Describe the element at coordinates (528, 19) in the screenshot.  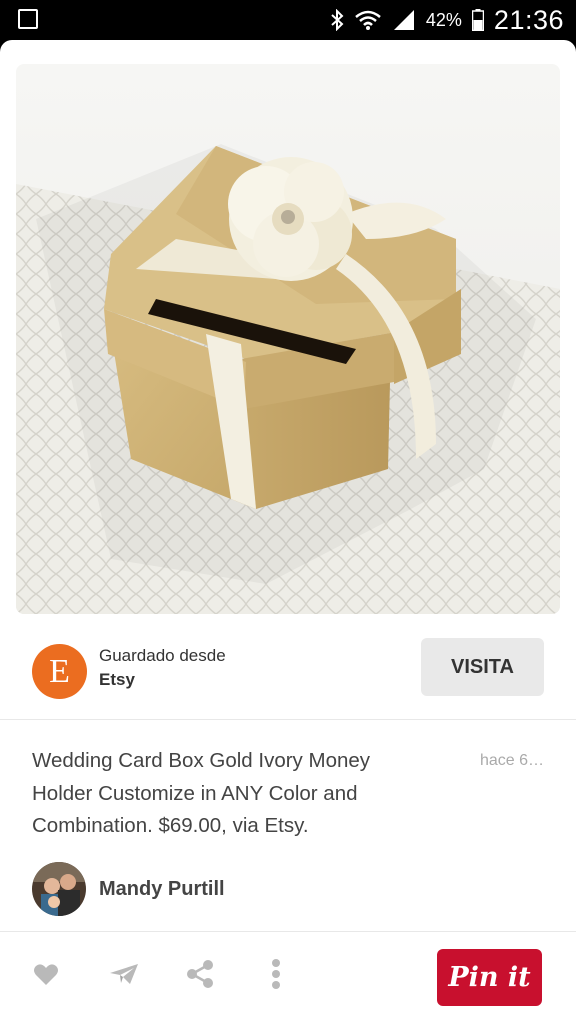
I see `clock: 21:36` at that location.